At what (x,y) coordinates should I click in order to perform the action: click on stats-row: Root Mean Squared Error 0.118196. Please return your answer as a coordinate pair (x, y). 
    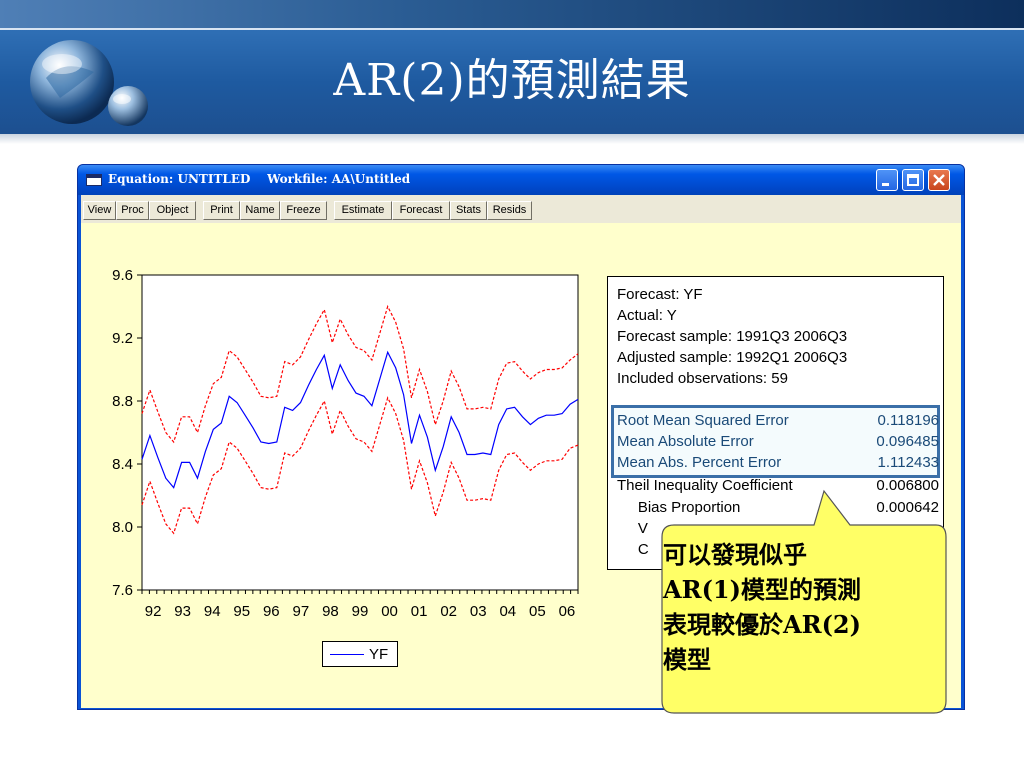
    Looking at the image, I should click on (778, 422).